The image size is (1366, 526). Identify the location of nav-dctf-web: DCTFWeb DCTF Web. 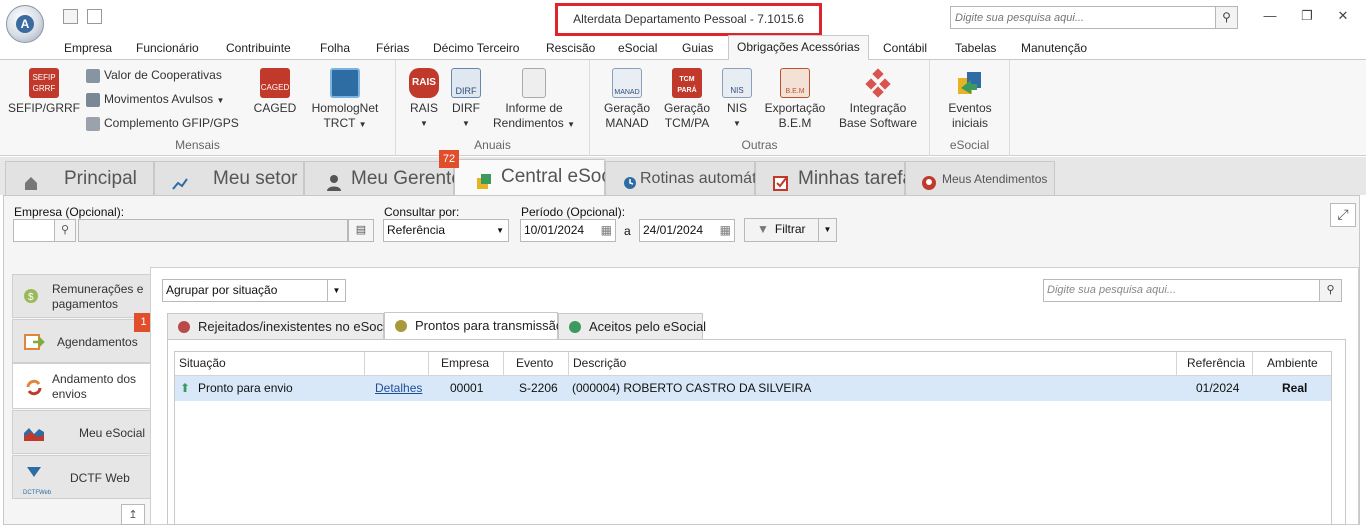
(81, 477).